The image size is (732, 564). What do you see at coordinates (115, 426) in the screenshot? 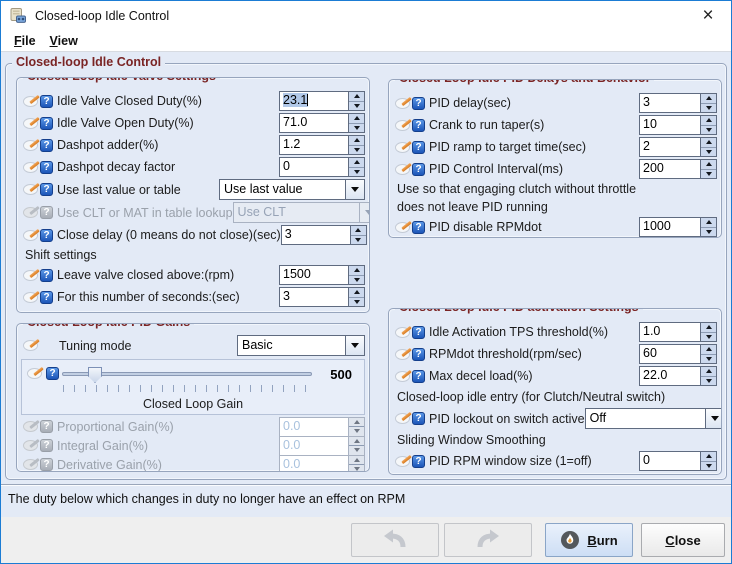
I see `setting-label: Proportional Gain(%)` at bounding box center [115, 426].